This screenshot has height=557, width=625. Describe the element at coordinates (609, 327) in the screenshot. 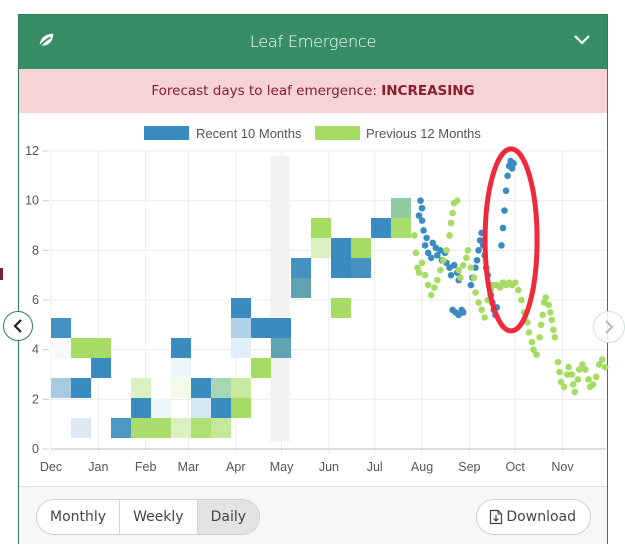

I see `next-button` at that location.